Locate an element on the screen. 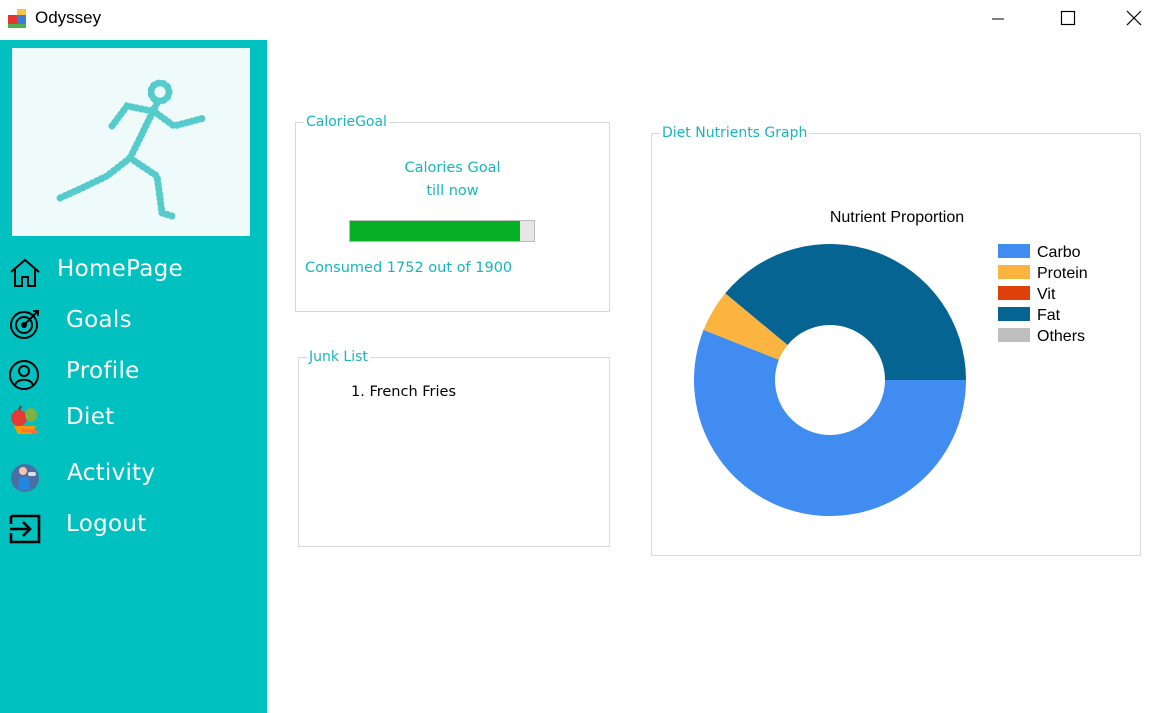 The image size is (1160, 713). close-button is located at coordinates (1134, 18).